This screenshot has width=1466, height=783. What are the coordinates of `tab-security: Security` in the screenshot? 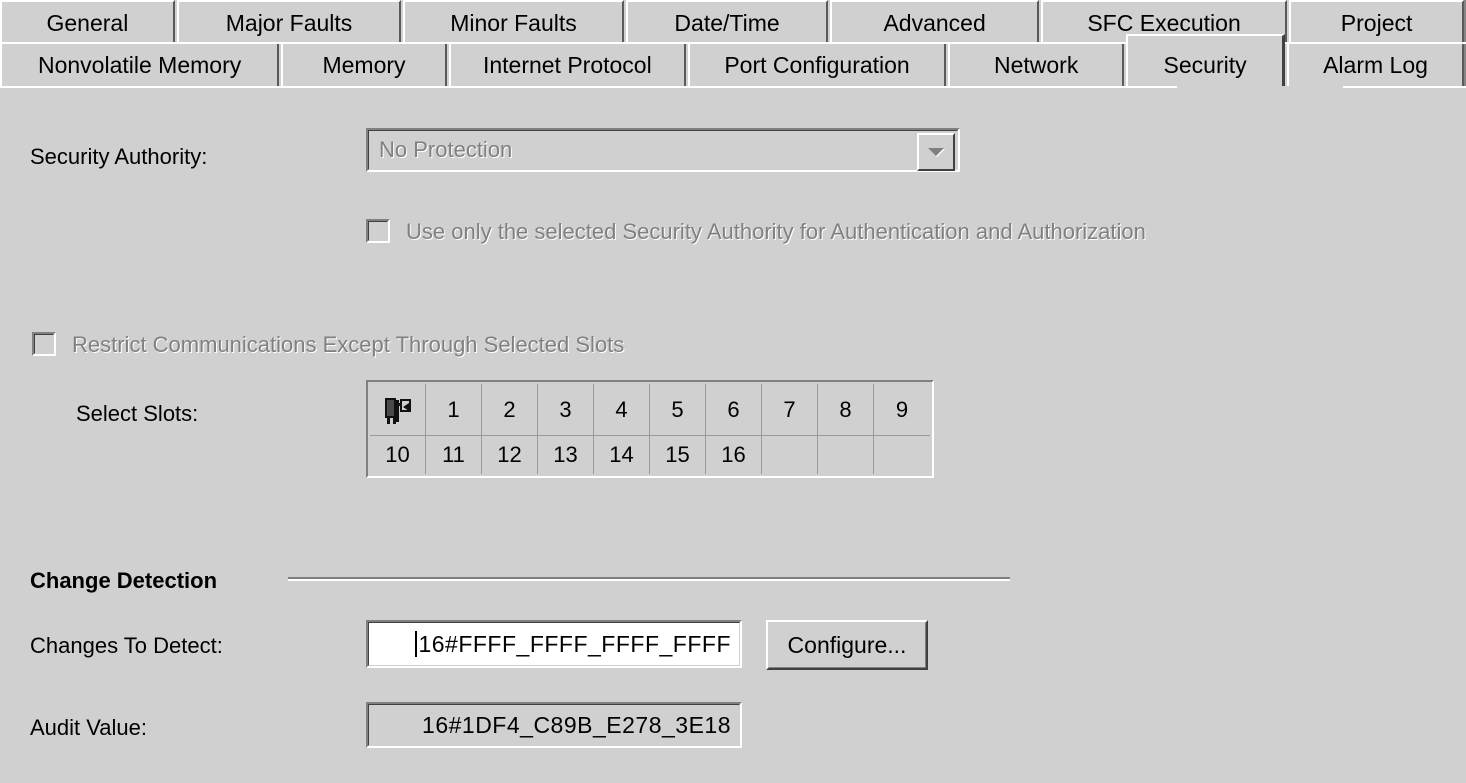 It's located at (1206, 60).